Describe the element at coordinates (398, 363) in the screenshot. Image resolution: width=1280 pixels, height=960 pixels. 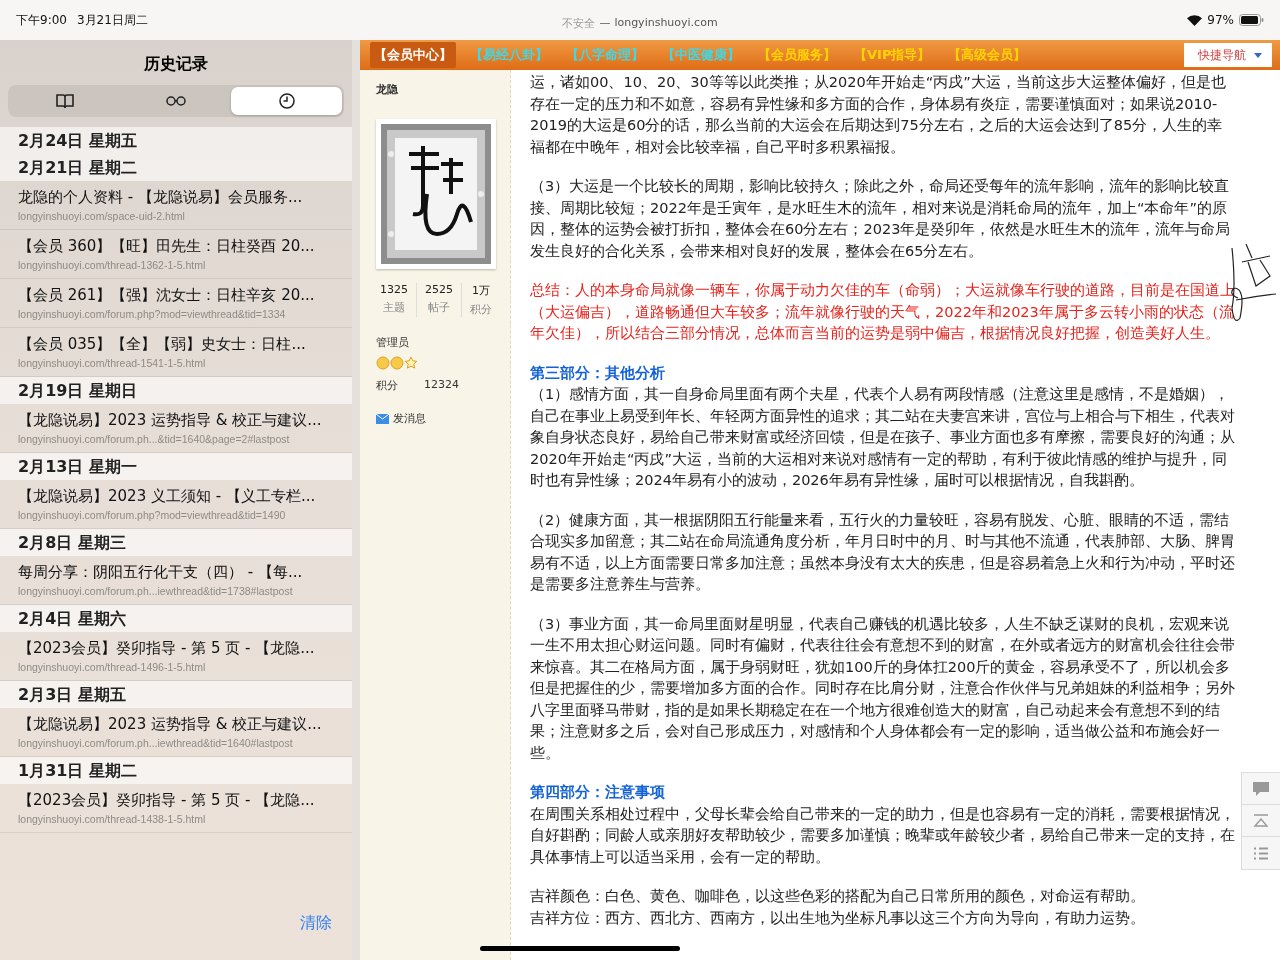
I see `rank-icon` at that location.